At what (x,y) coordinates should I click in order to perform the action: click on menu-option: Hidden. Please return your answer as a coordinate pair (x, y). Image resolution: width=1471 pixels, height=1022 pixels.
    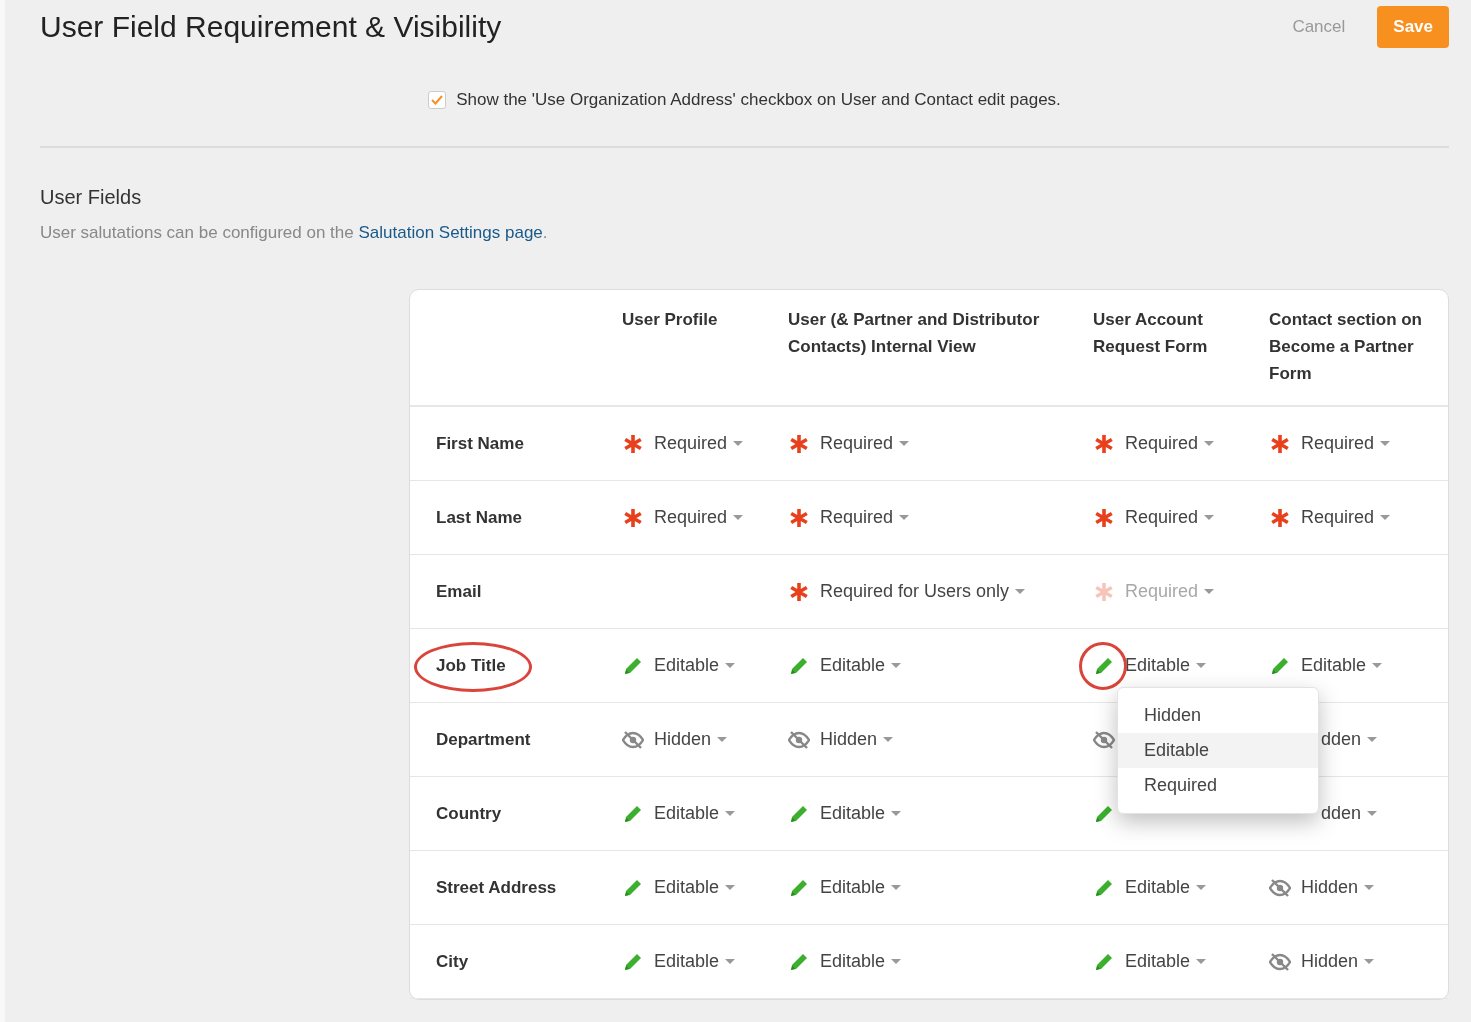
    Looking at the image, I should click on (1218, 715).